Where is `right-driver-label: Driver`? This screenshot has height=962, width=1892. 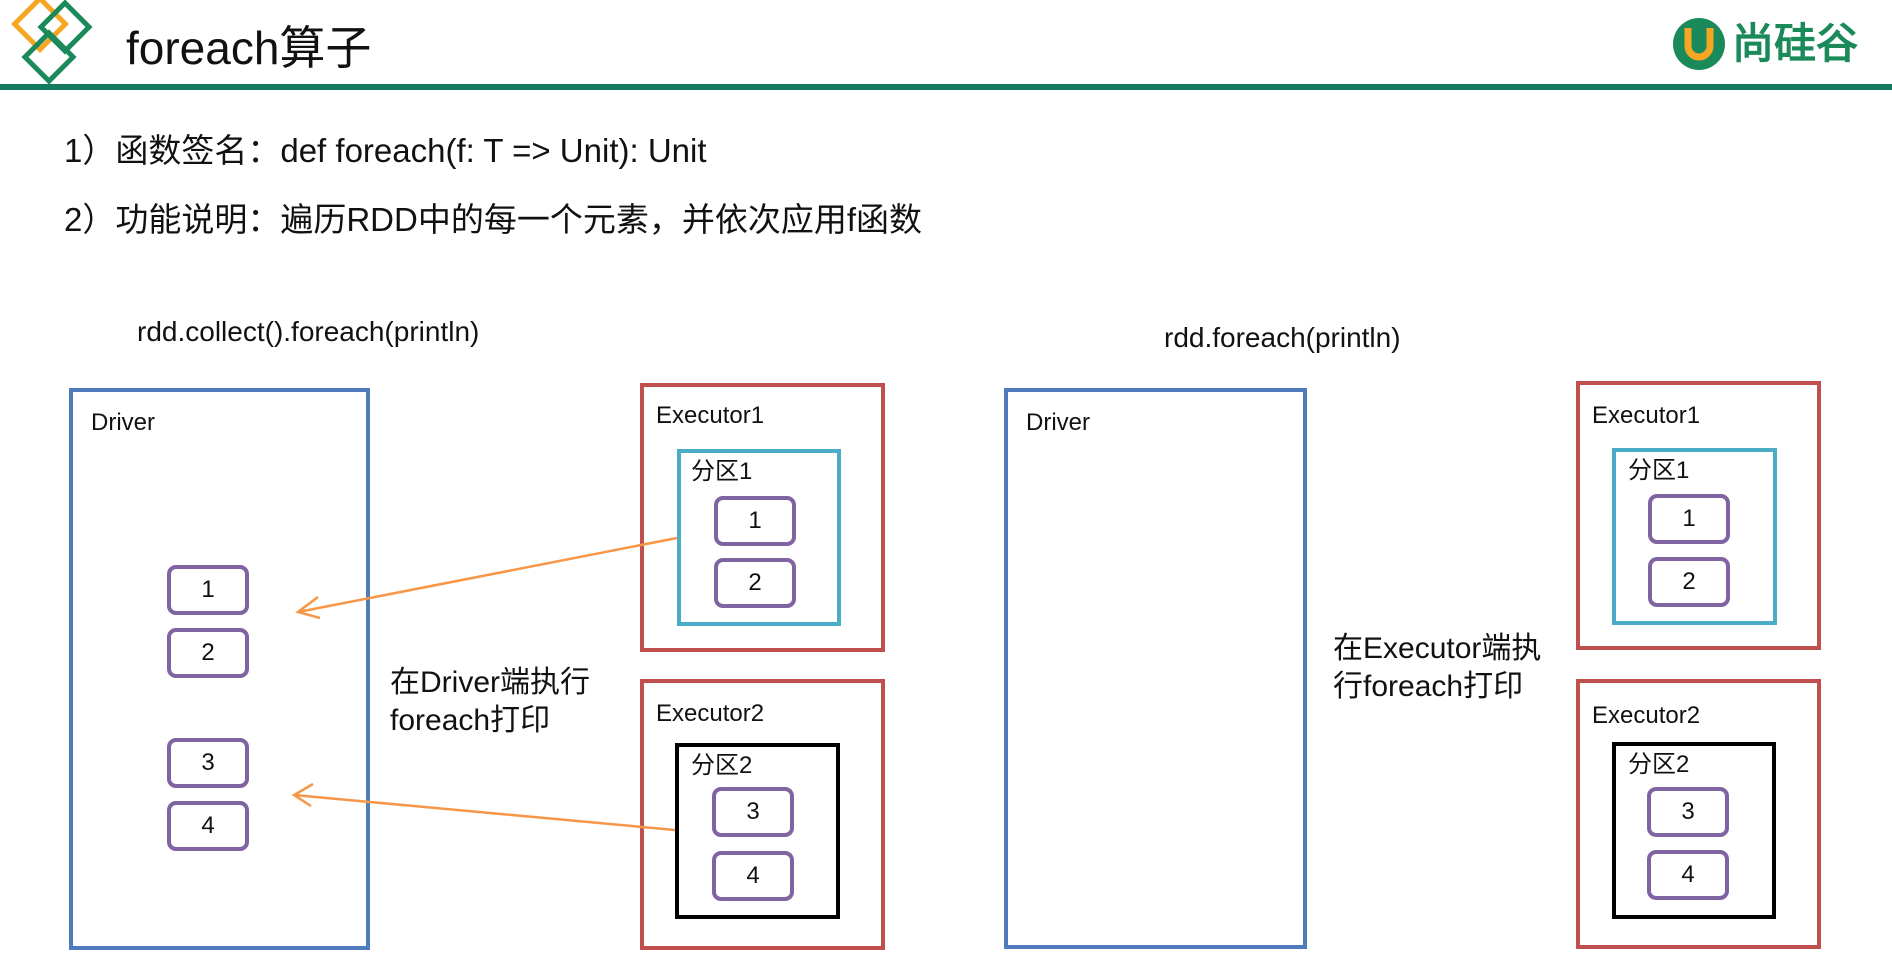 right-driver-label: Driver is located at coordinates (1058, 422).